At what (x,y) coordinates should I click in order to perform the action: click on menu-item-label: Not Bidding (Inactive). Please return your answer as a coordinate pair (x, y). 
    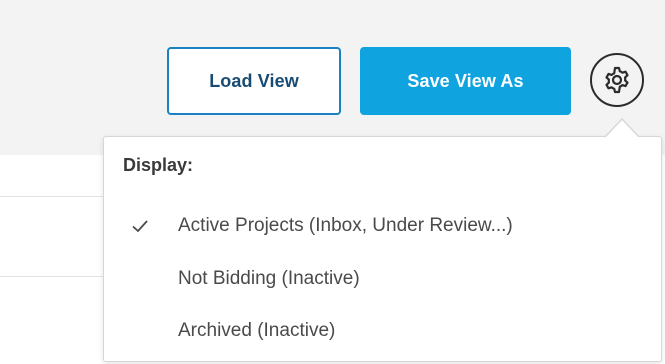
    Looking at the image, I should click on (269, 278).